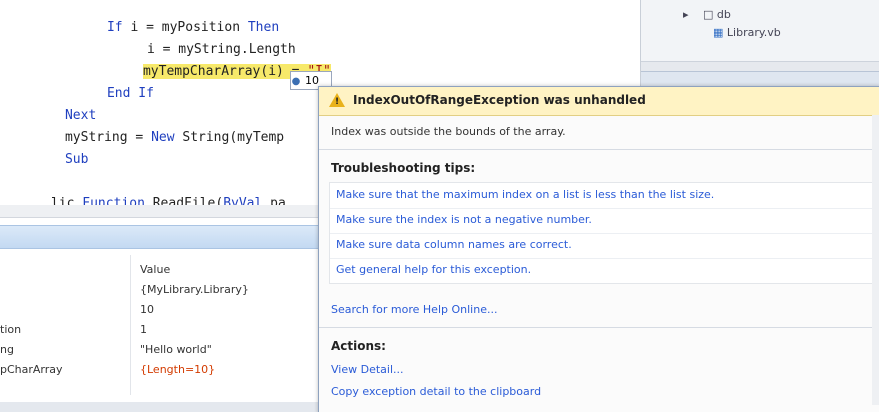  What do you see at coordinates (53, 151) in the screenshot?
I see `code-line: Sub` at bounding box center [53, 151].